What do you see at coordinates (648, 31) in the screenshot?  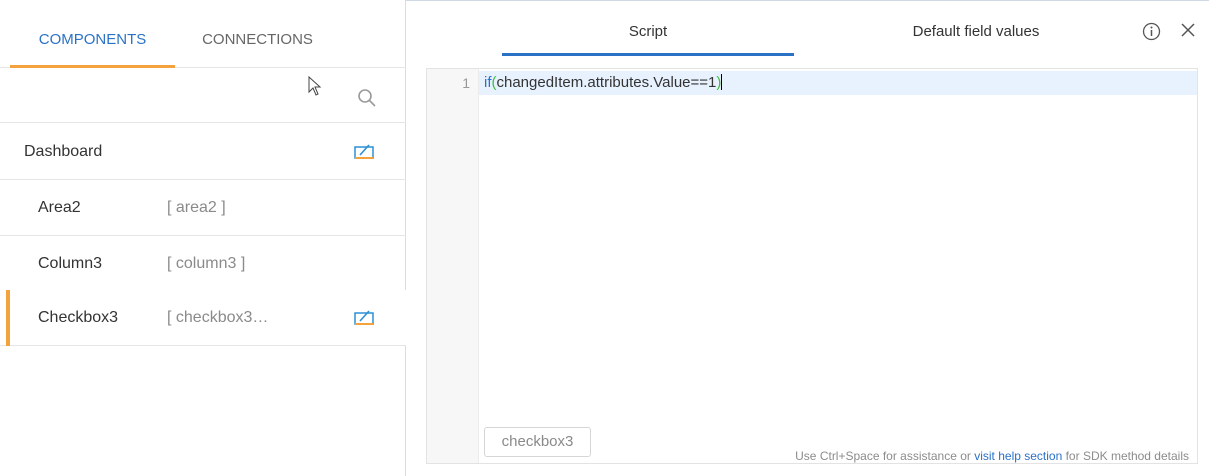 I see `tab-script-label: Script` at bounding box center [648, 31].